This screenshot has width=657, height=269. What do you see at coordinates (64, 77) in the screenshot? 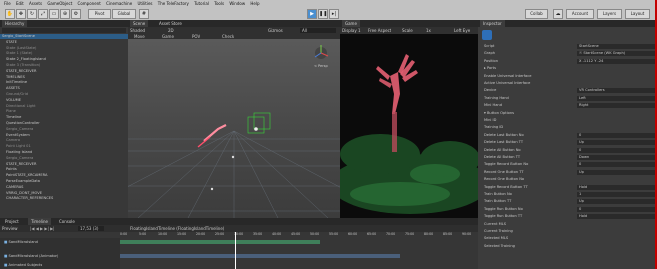
I see `hierarchy-item: TIMELINES` at bounding box center [64, 77].